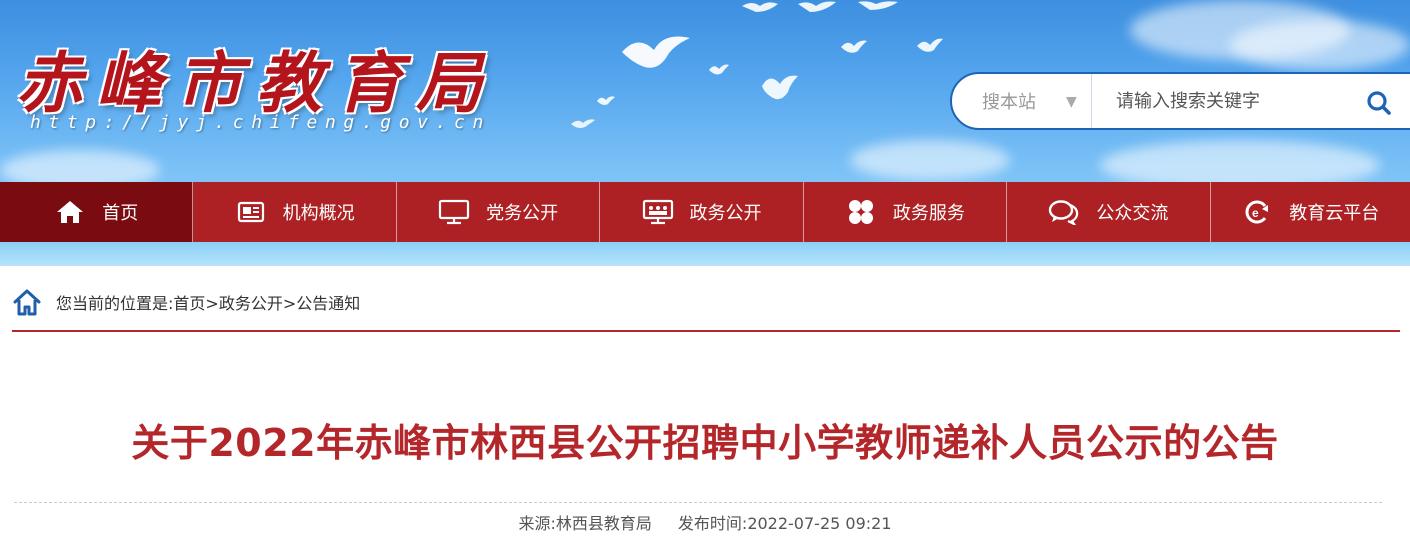 This screenshot has width=1410, height=537. I want to click on grid-icon, so click(861, 212).